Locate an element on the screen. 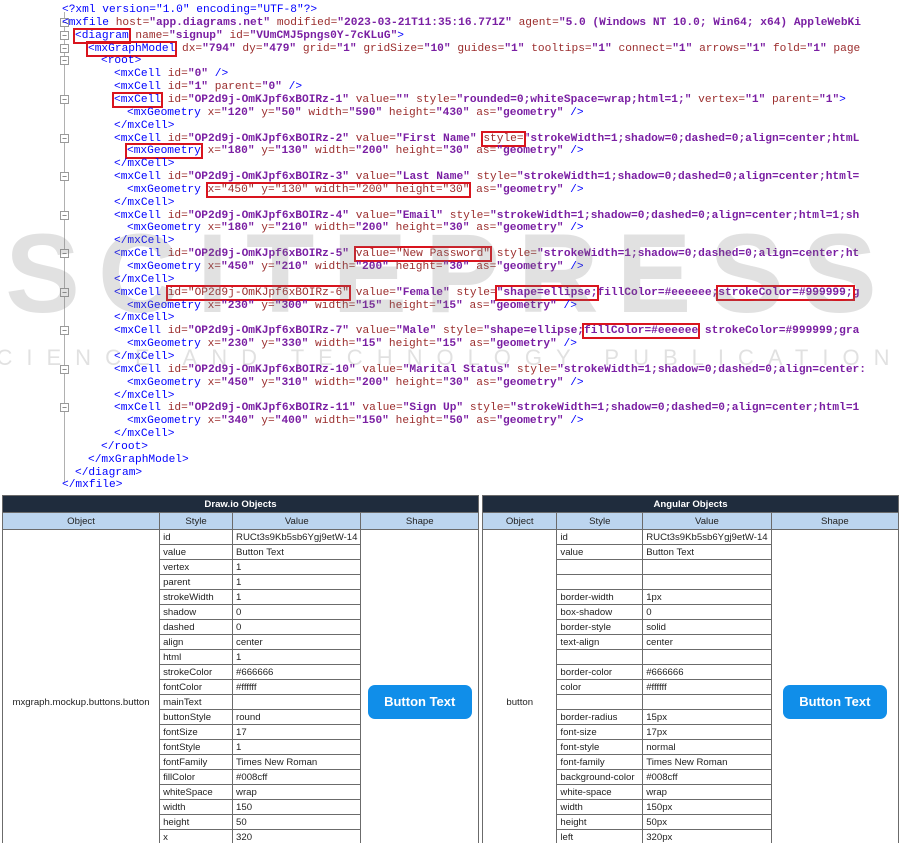  code-token: fold= is located at coordinates (786, 48).